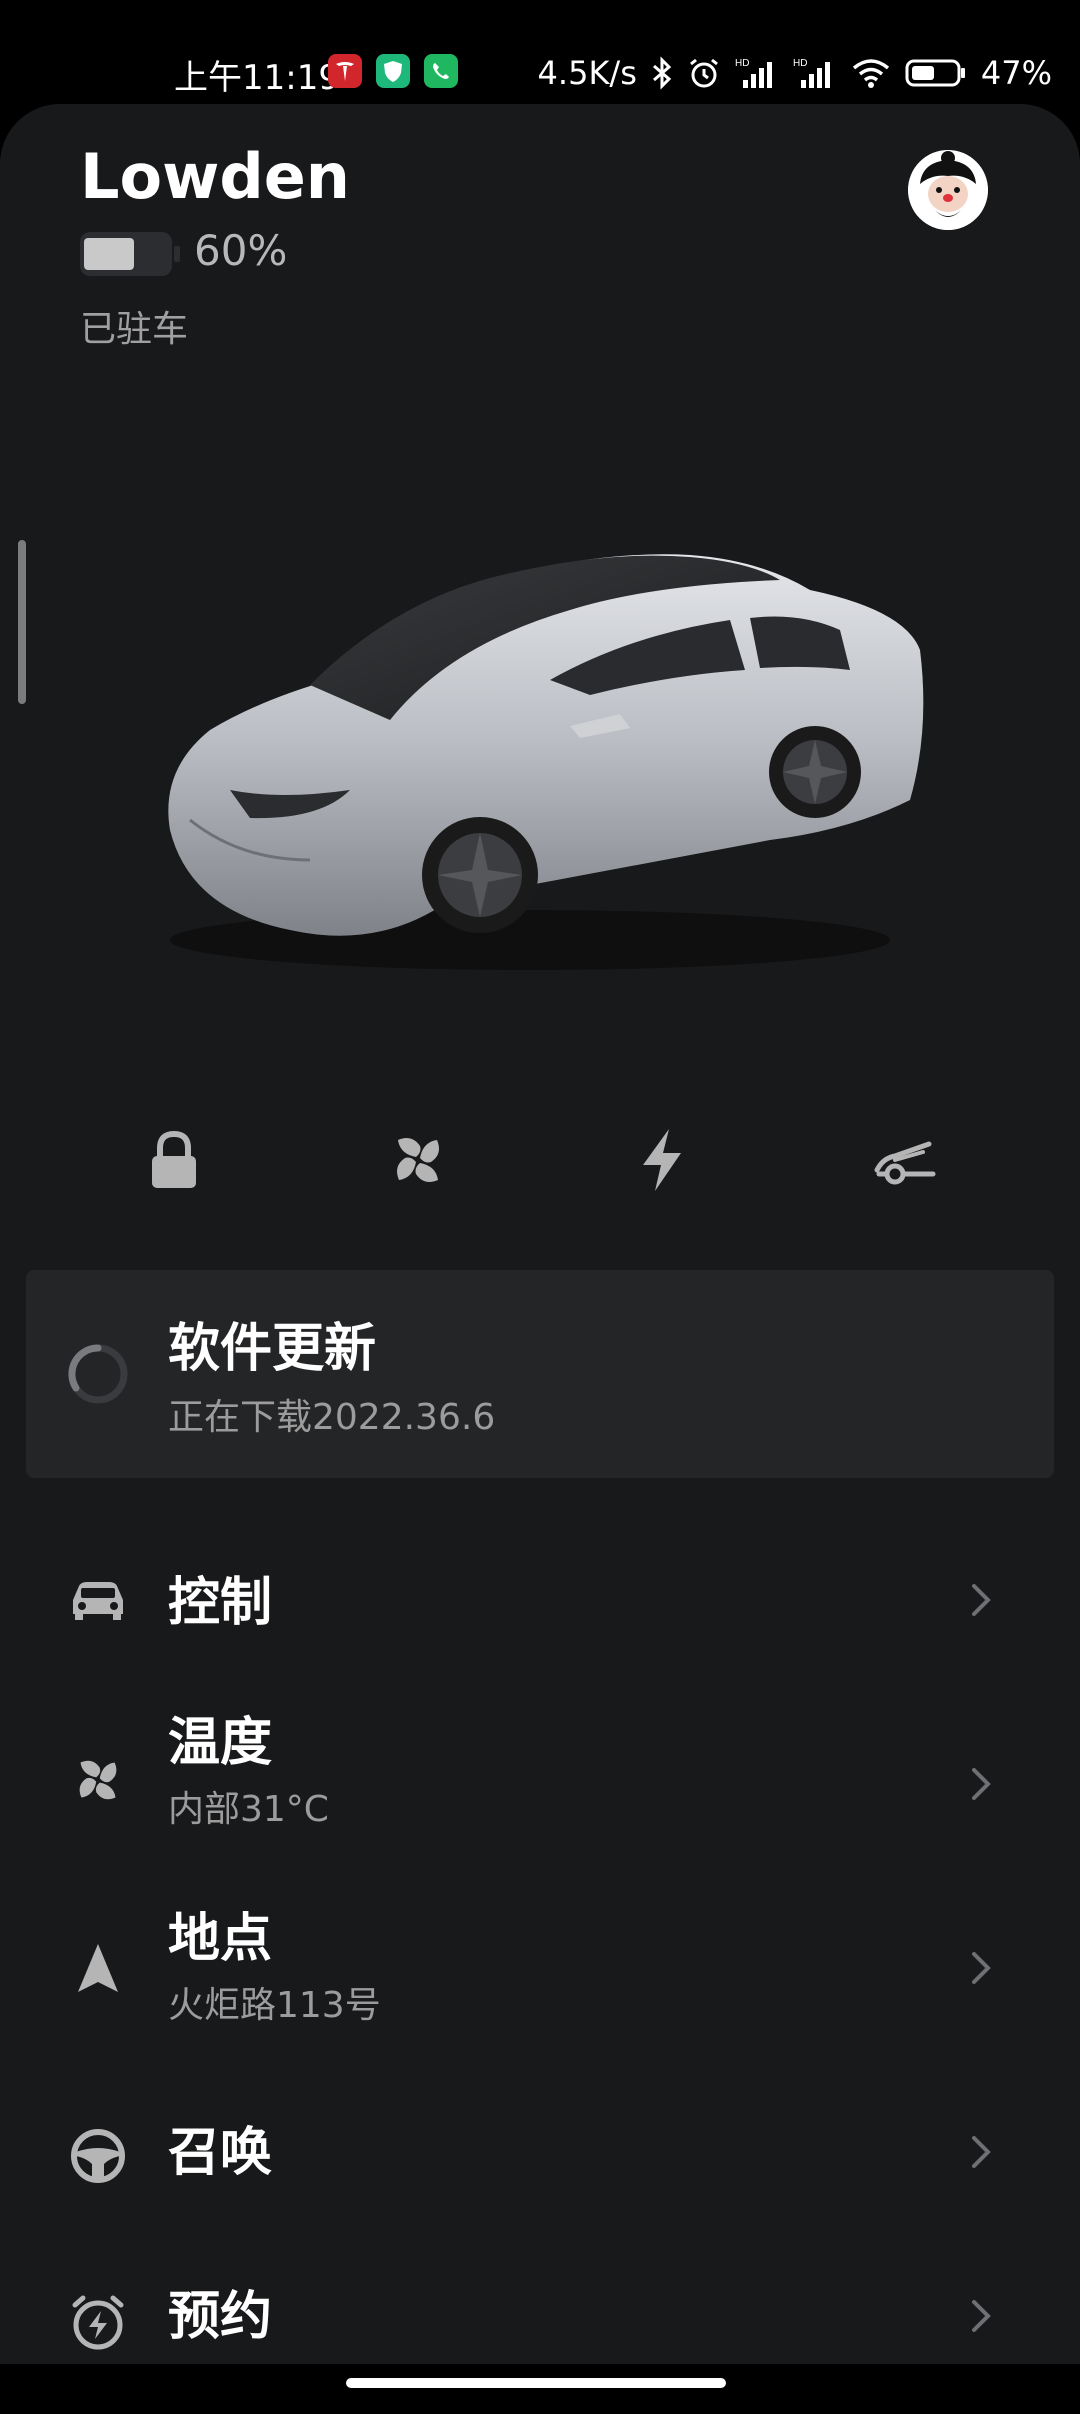 The width and height of the screenshot is (1080, 2414). Describe the element at coordinates (98, 1968) in the screenshot. I see `navigation-arrow-icon` at that location.